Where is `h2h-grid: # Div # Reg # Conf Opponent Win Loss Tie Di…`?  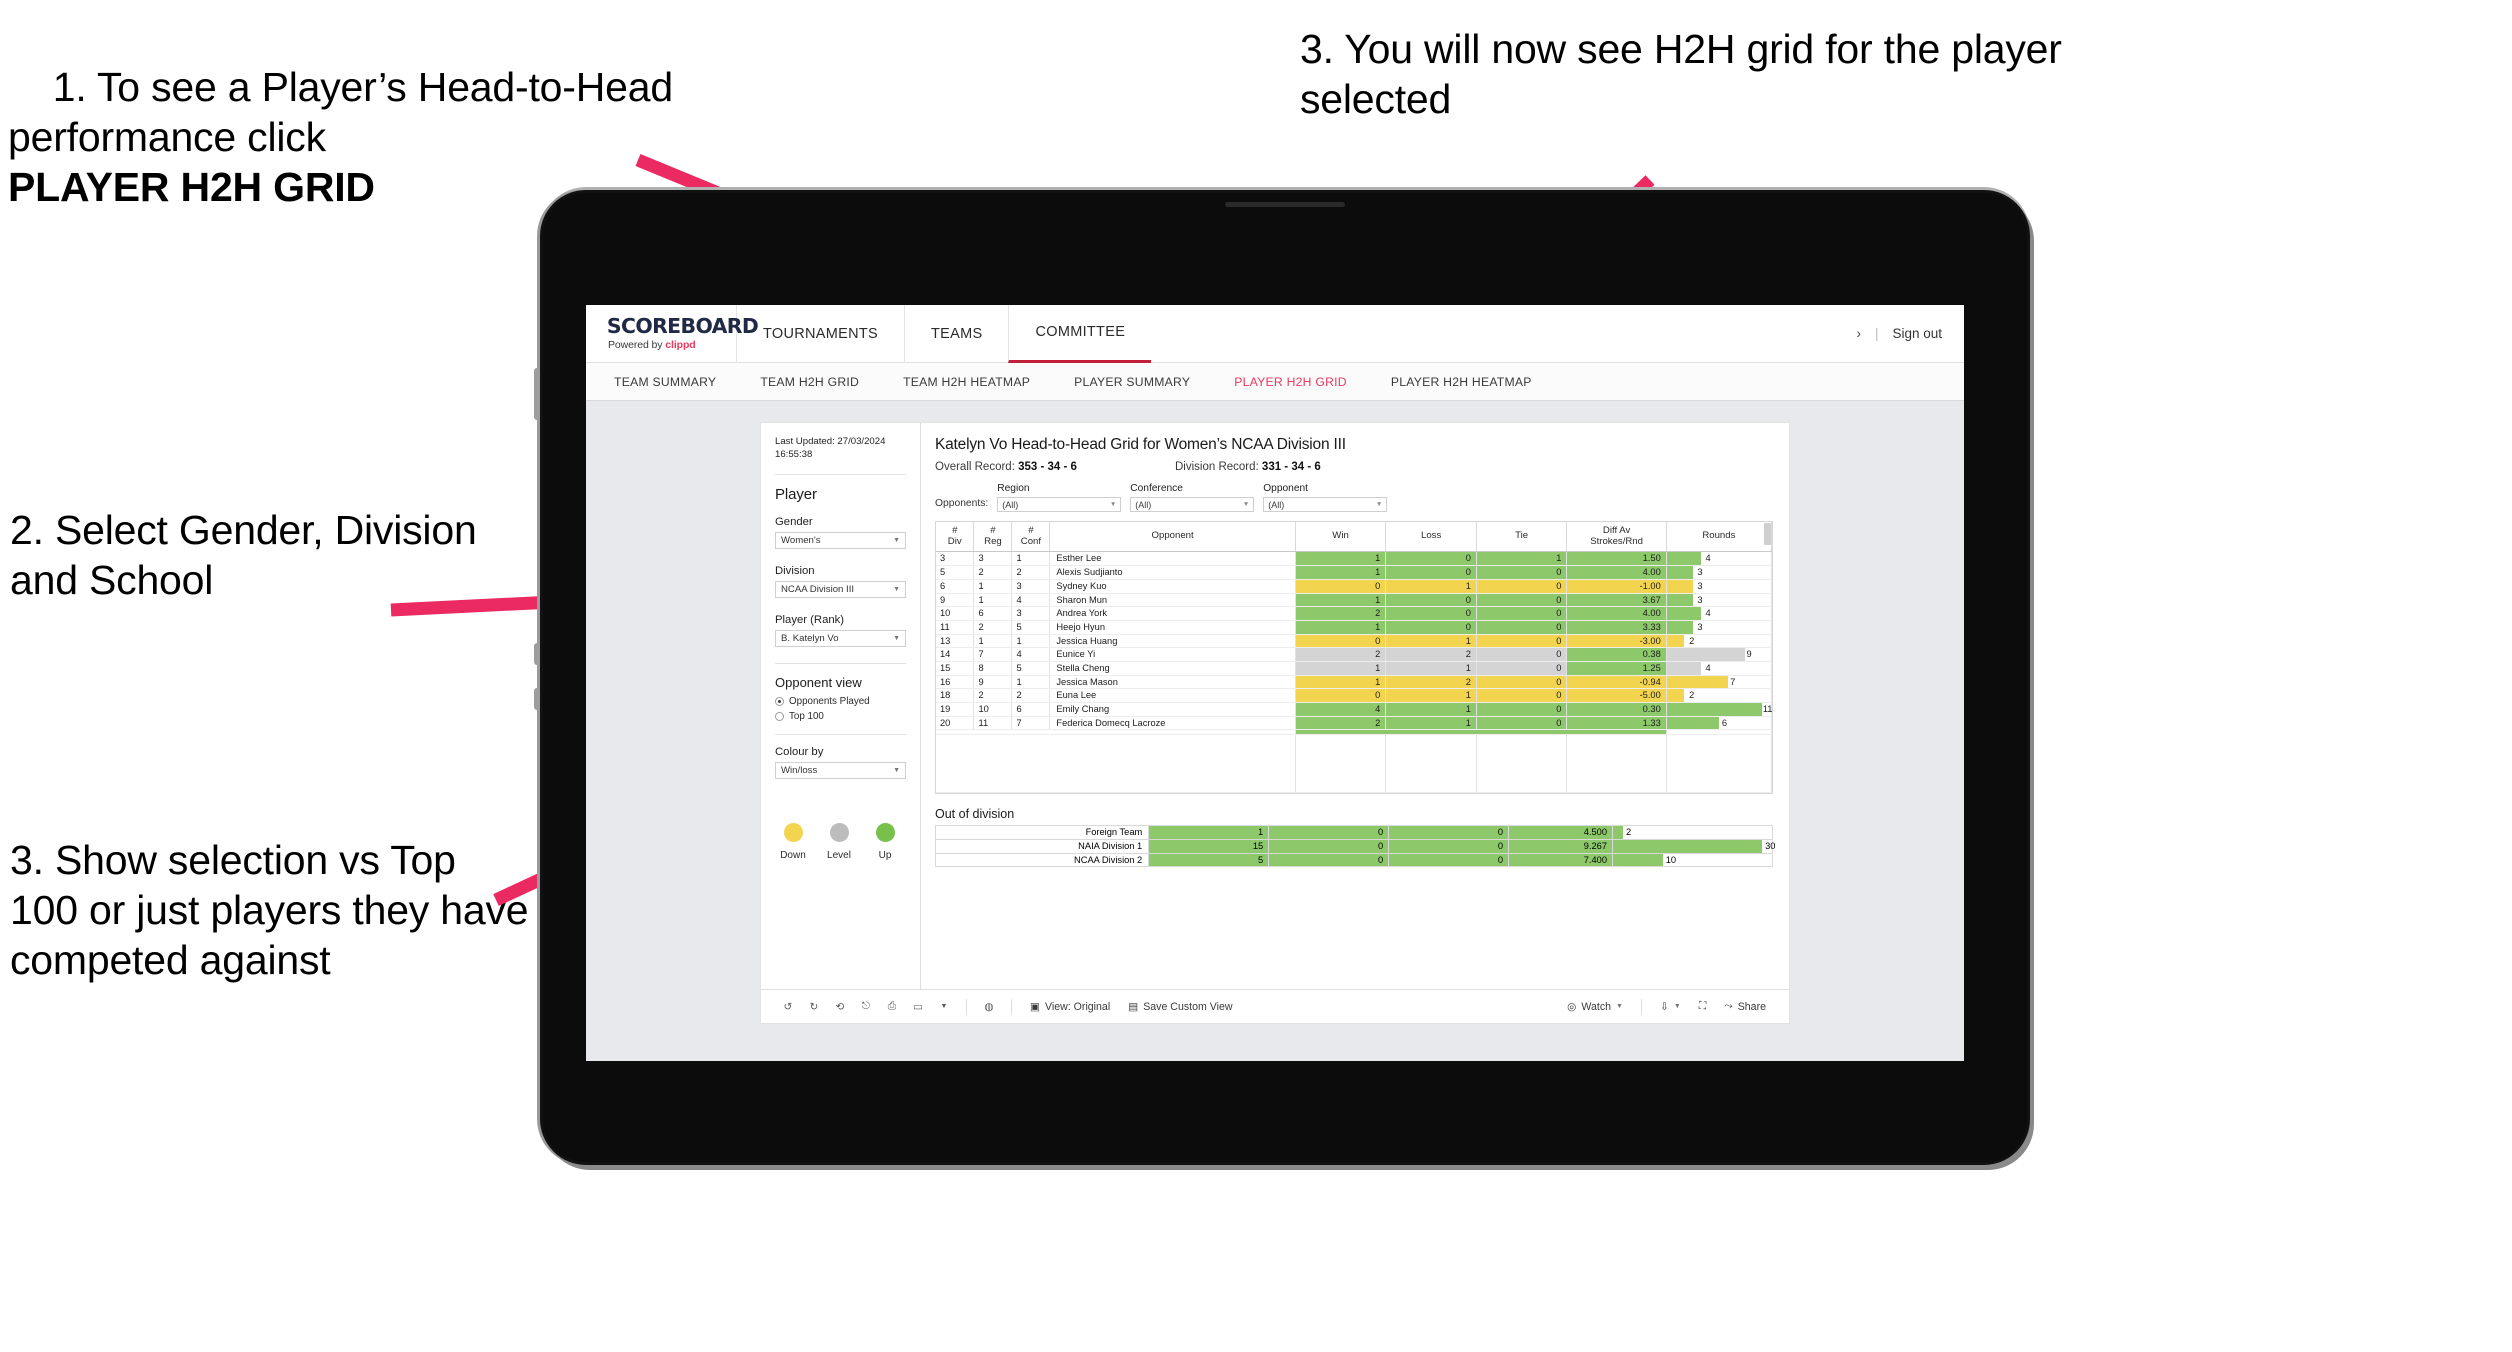
h2h-grid: # Div # Reg # Conf Opponent Win Loss Tie Di… is located at coordinates (1354, 658).